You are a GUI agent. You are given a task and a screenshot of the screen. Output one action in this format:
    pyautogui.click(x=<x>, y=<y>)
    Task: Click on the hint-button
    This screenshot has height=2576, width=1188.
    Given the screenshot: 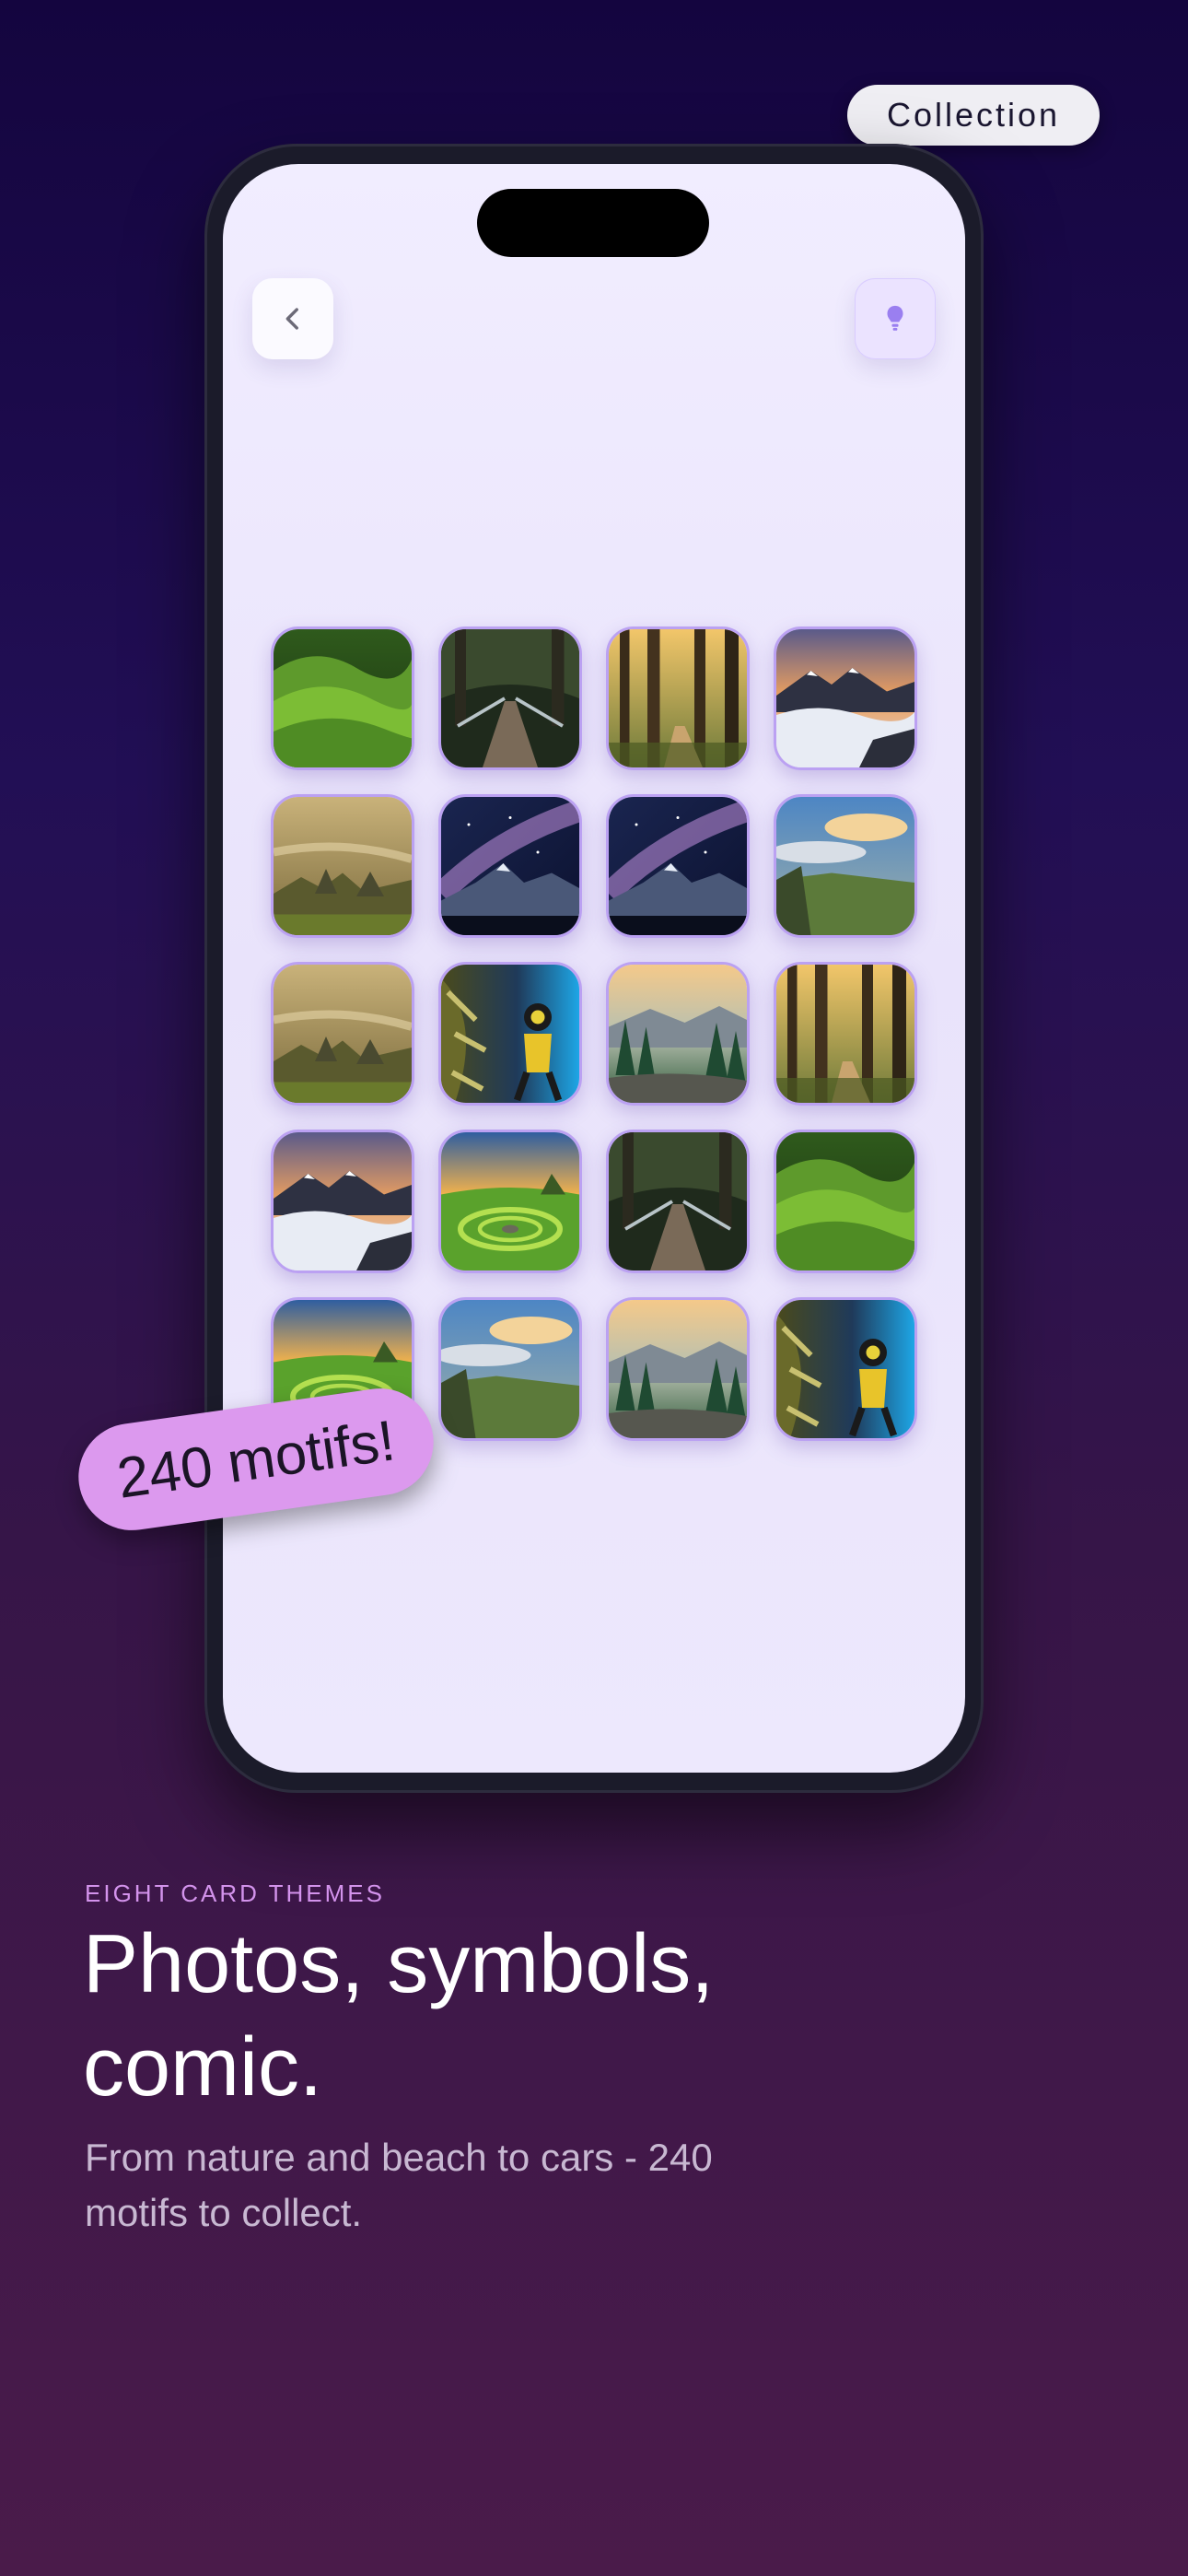 What is the action you would take?
    pyautogui.click(x=895, y=318)
    